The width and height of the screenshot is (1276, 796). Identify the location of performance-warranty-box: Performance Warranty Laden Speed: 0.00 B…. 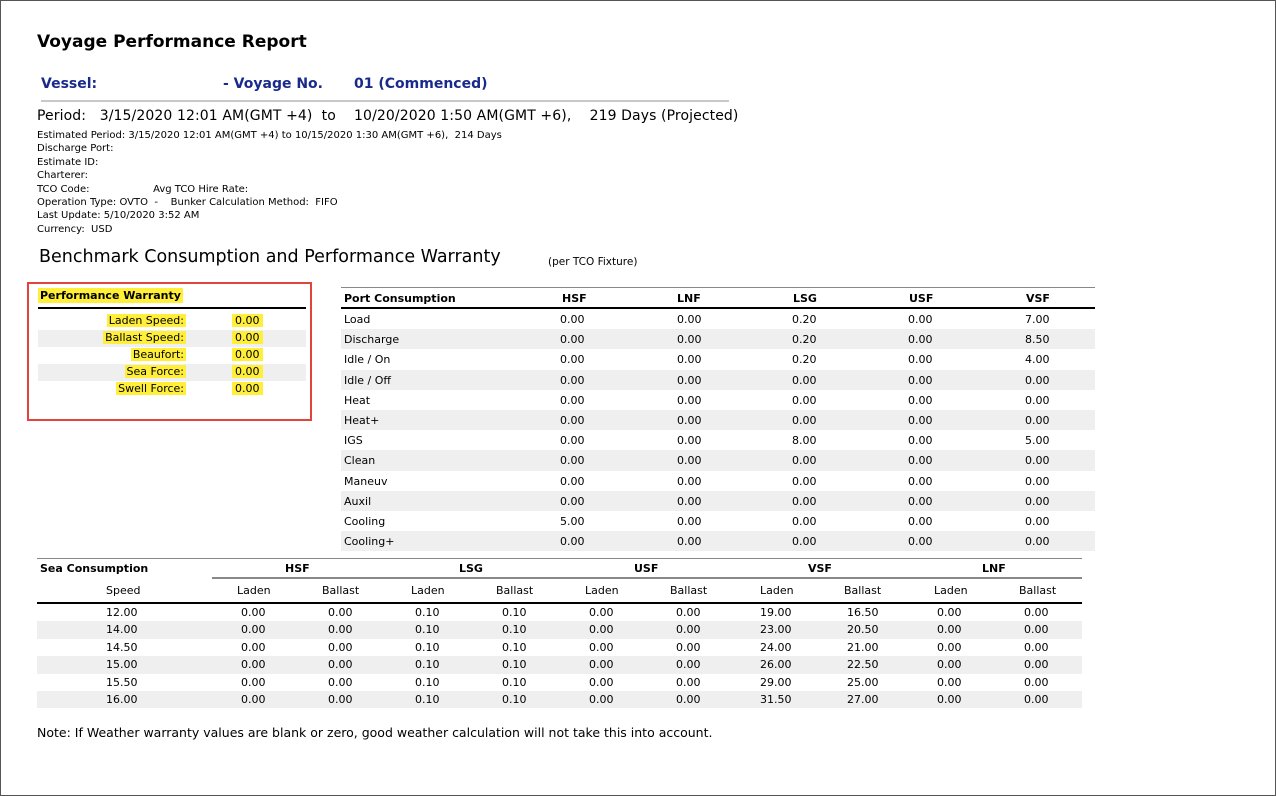
(169, 351).